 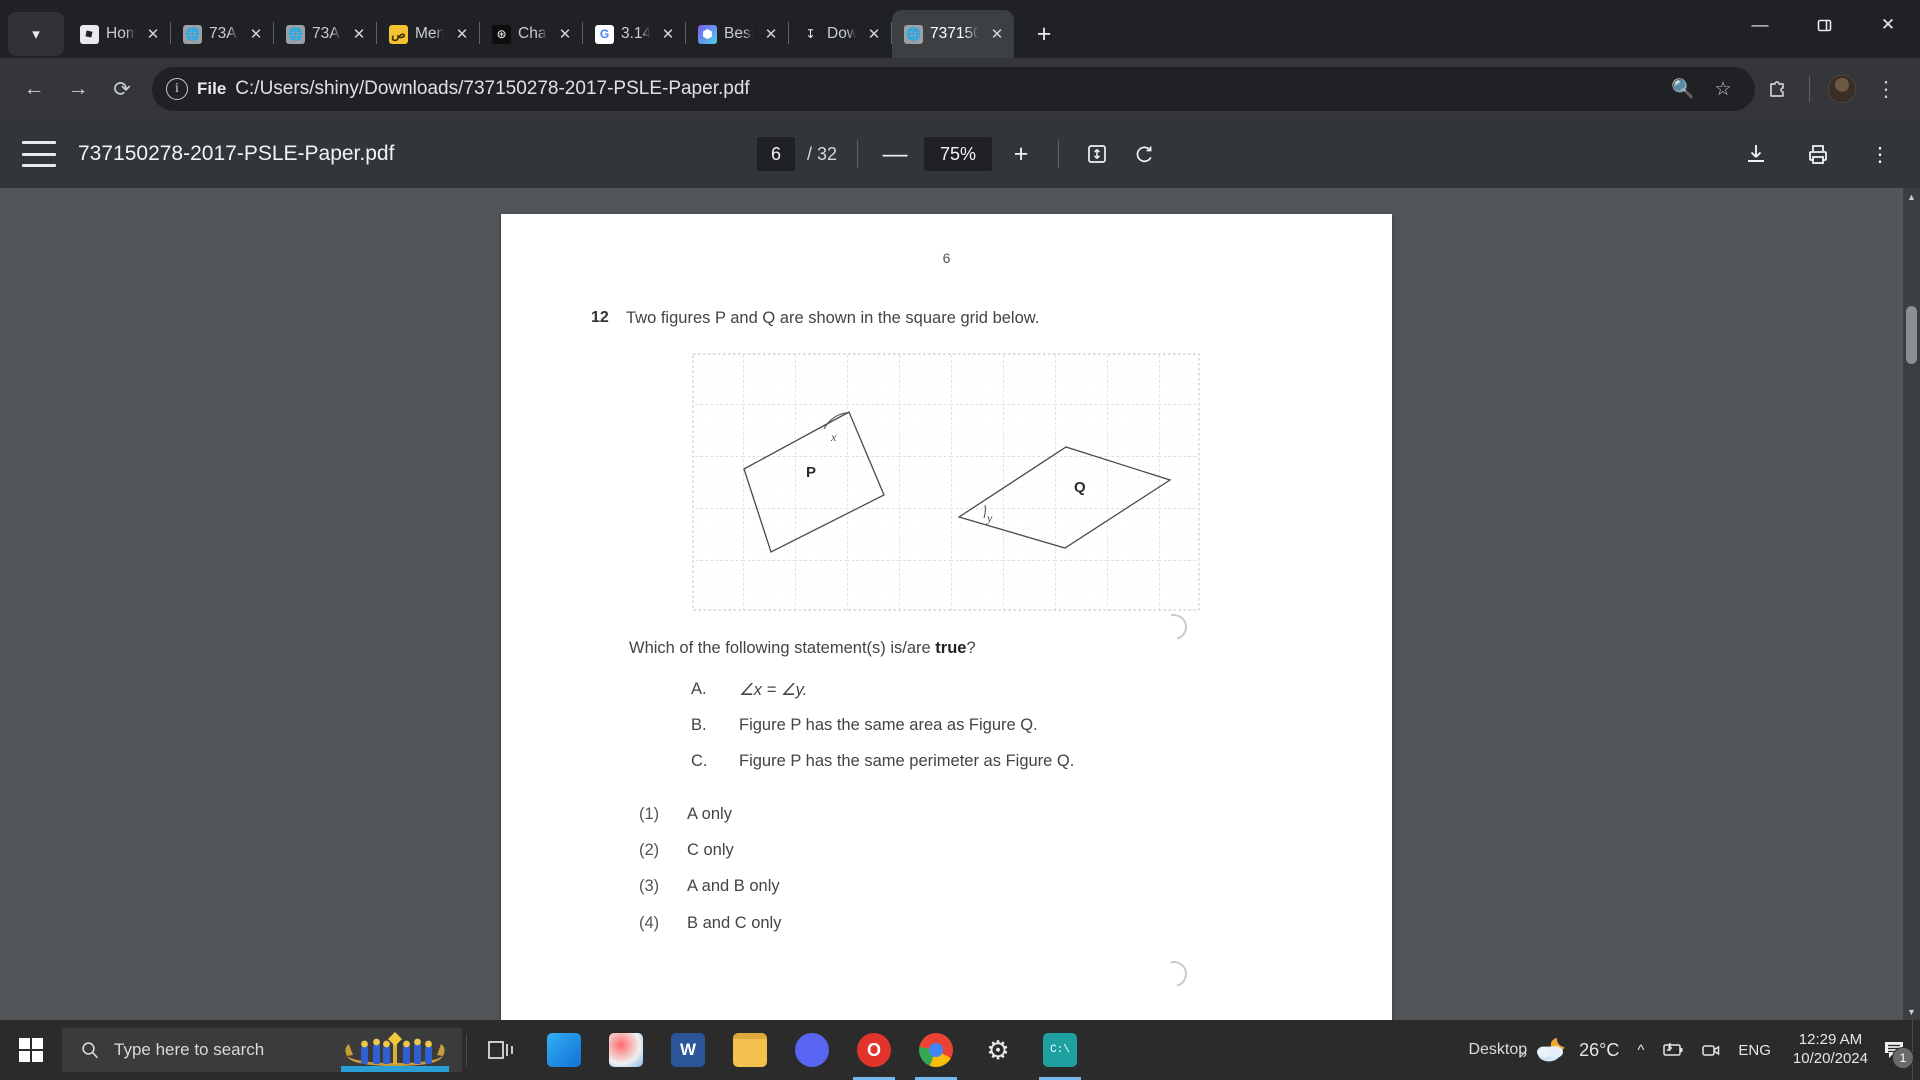 I want to click on task-view-icon, so click(x=502, y=1050).